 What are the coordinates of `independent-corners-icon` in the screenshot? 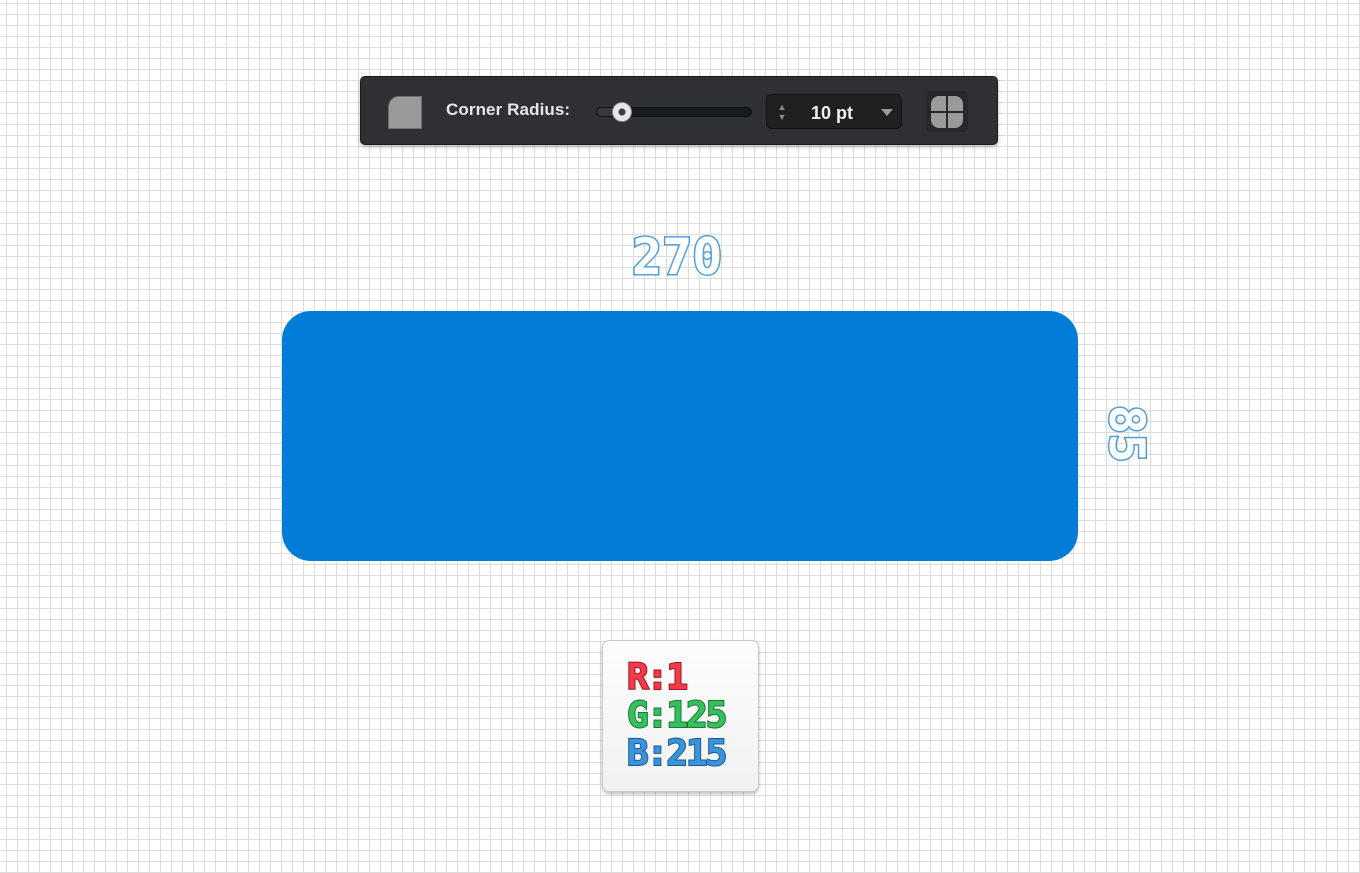 It's located at (947, 112).